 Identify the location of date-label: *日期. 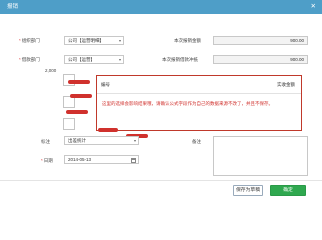
(47, 160).